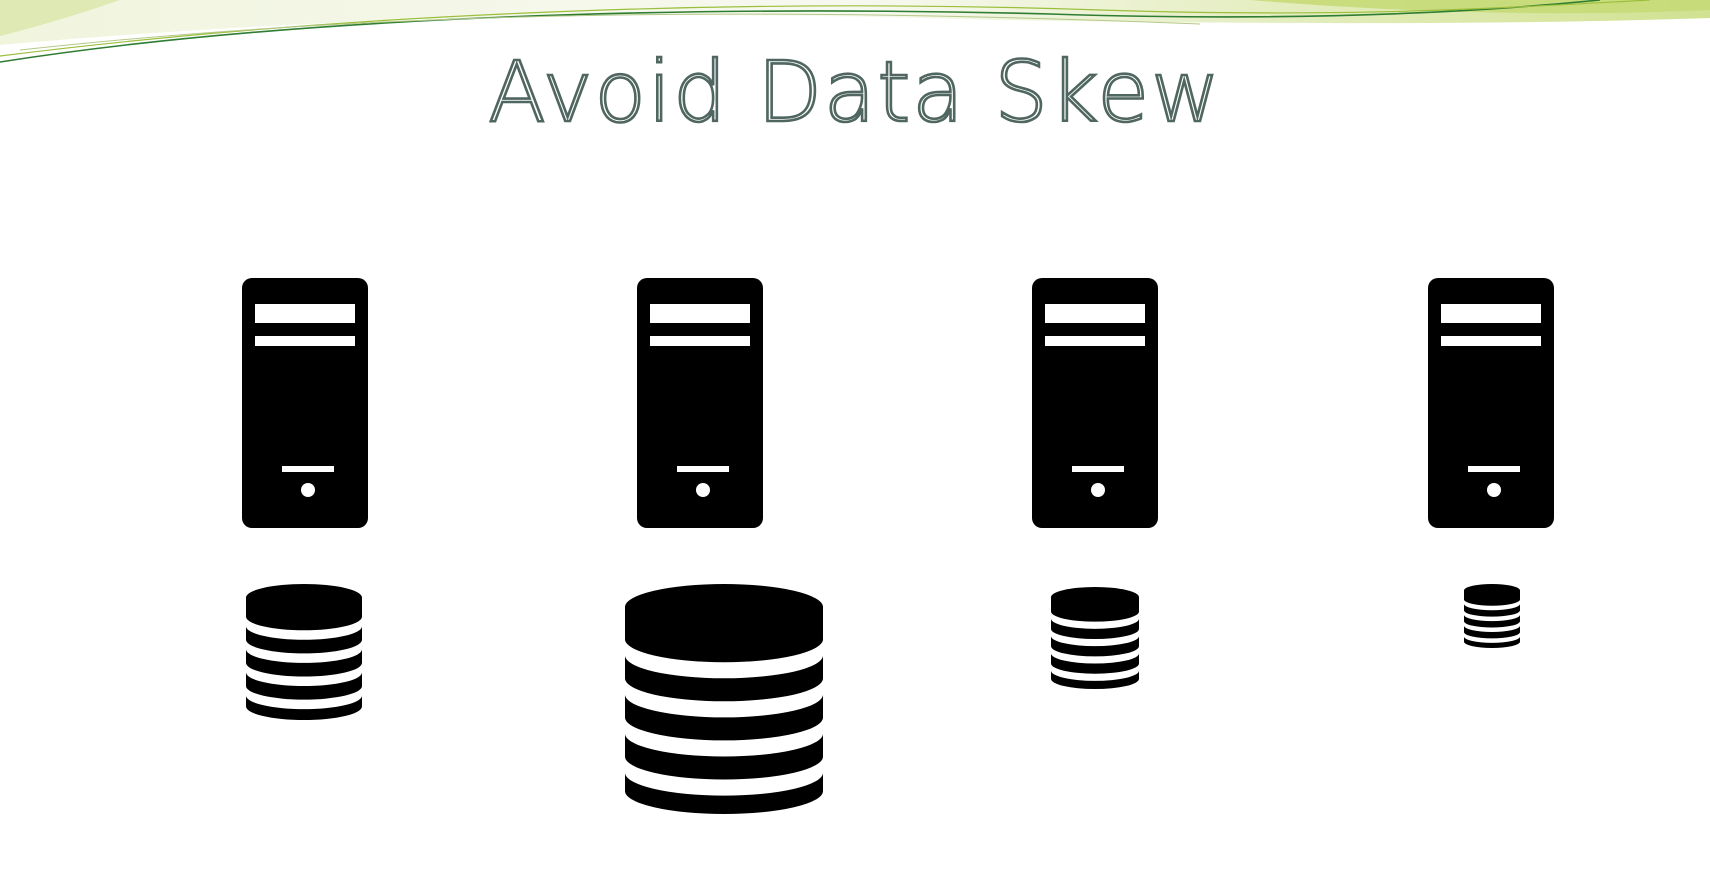  Describe the element at coordinates (854, 92) in the screenshot. I see `slide-title: Avoid Data Skew` at that location.